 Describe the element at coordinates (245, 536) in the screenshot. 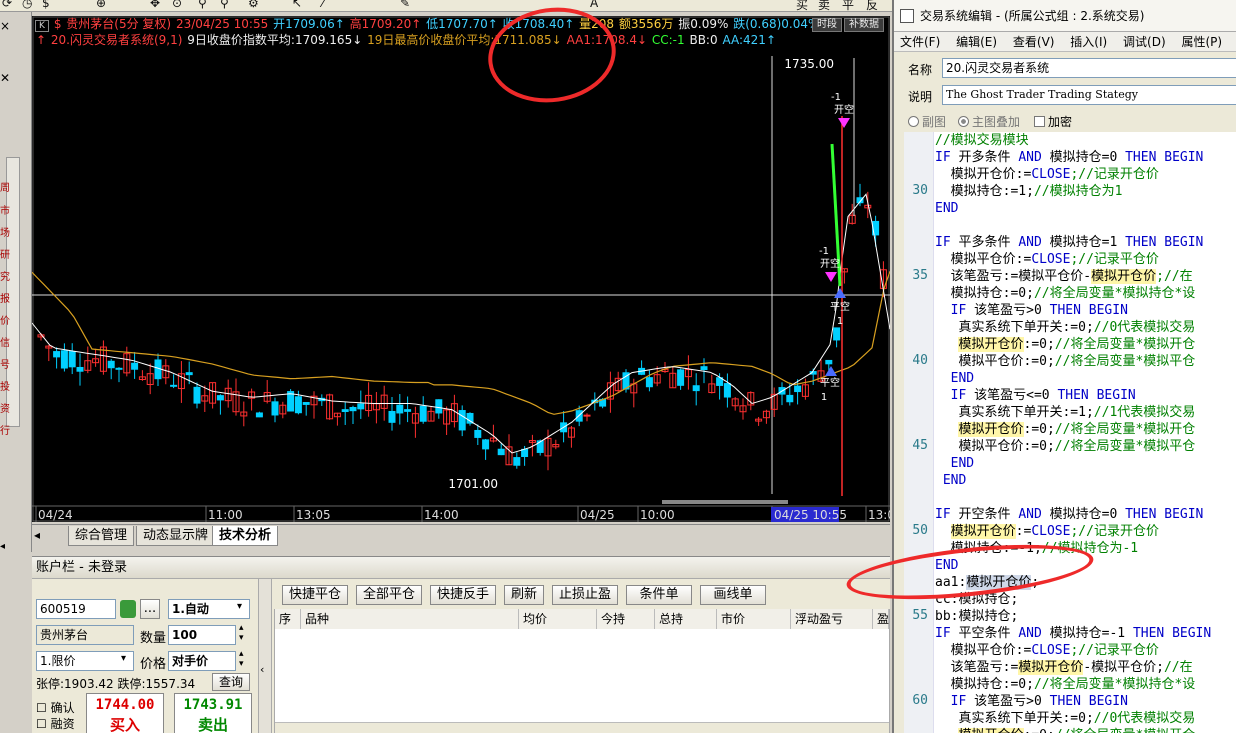

I see `tab-technical-analysis: 技术分析` at that location.